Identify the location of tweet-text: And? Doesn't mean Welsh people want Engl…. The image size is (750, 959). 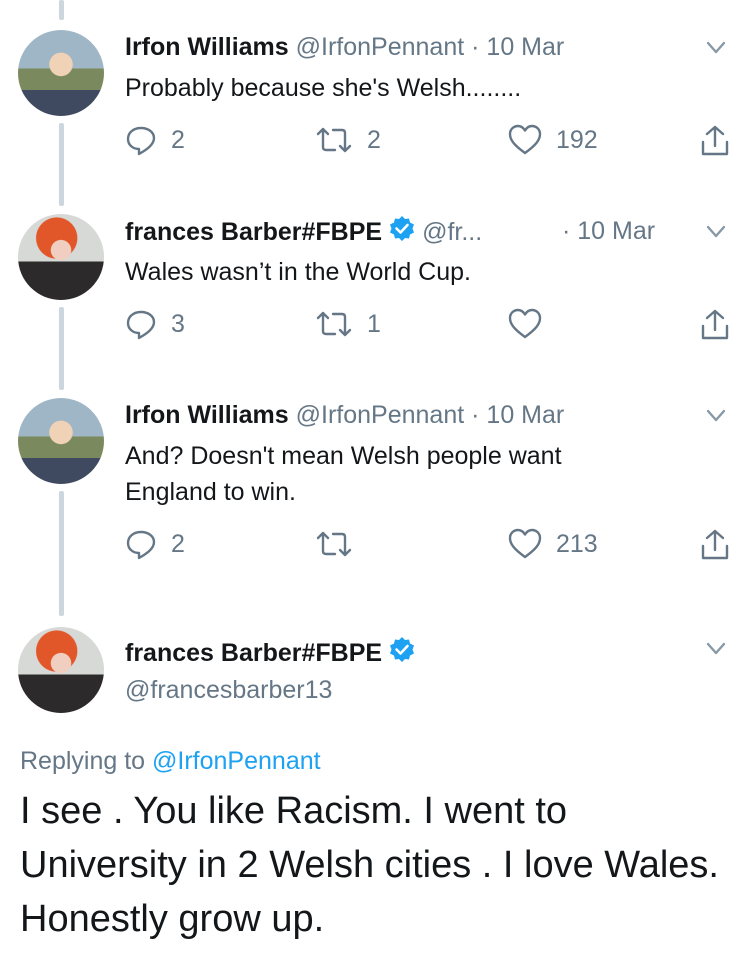
(343, 474).